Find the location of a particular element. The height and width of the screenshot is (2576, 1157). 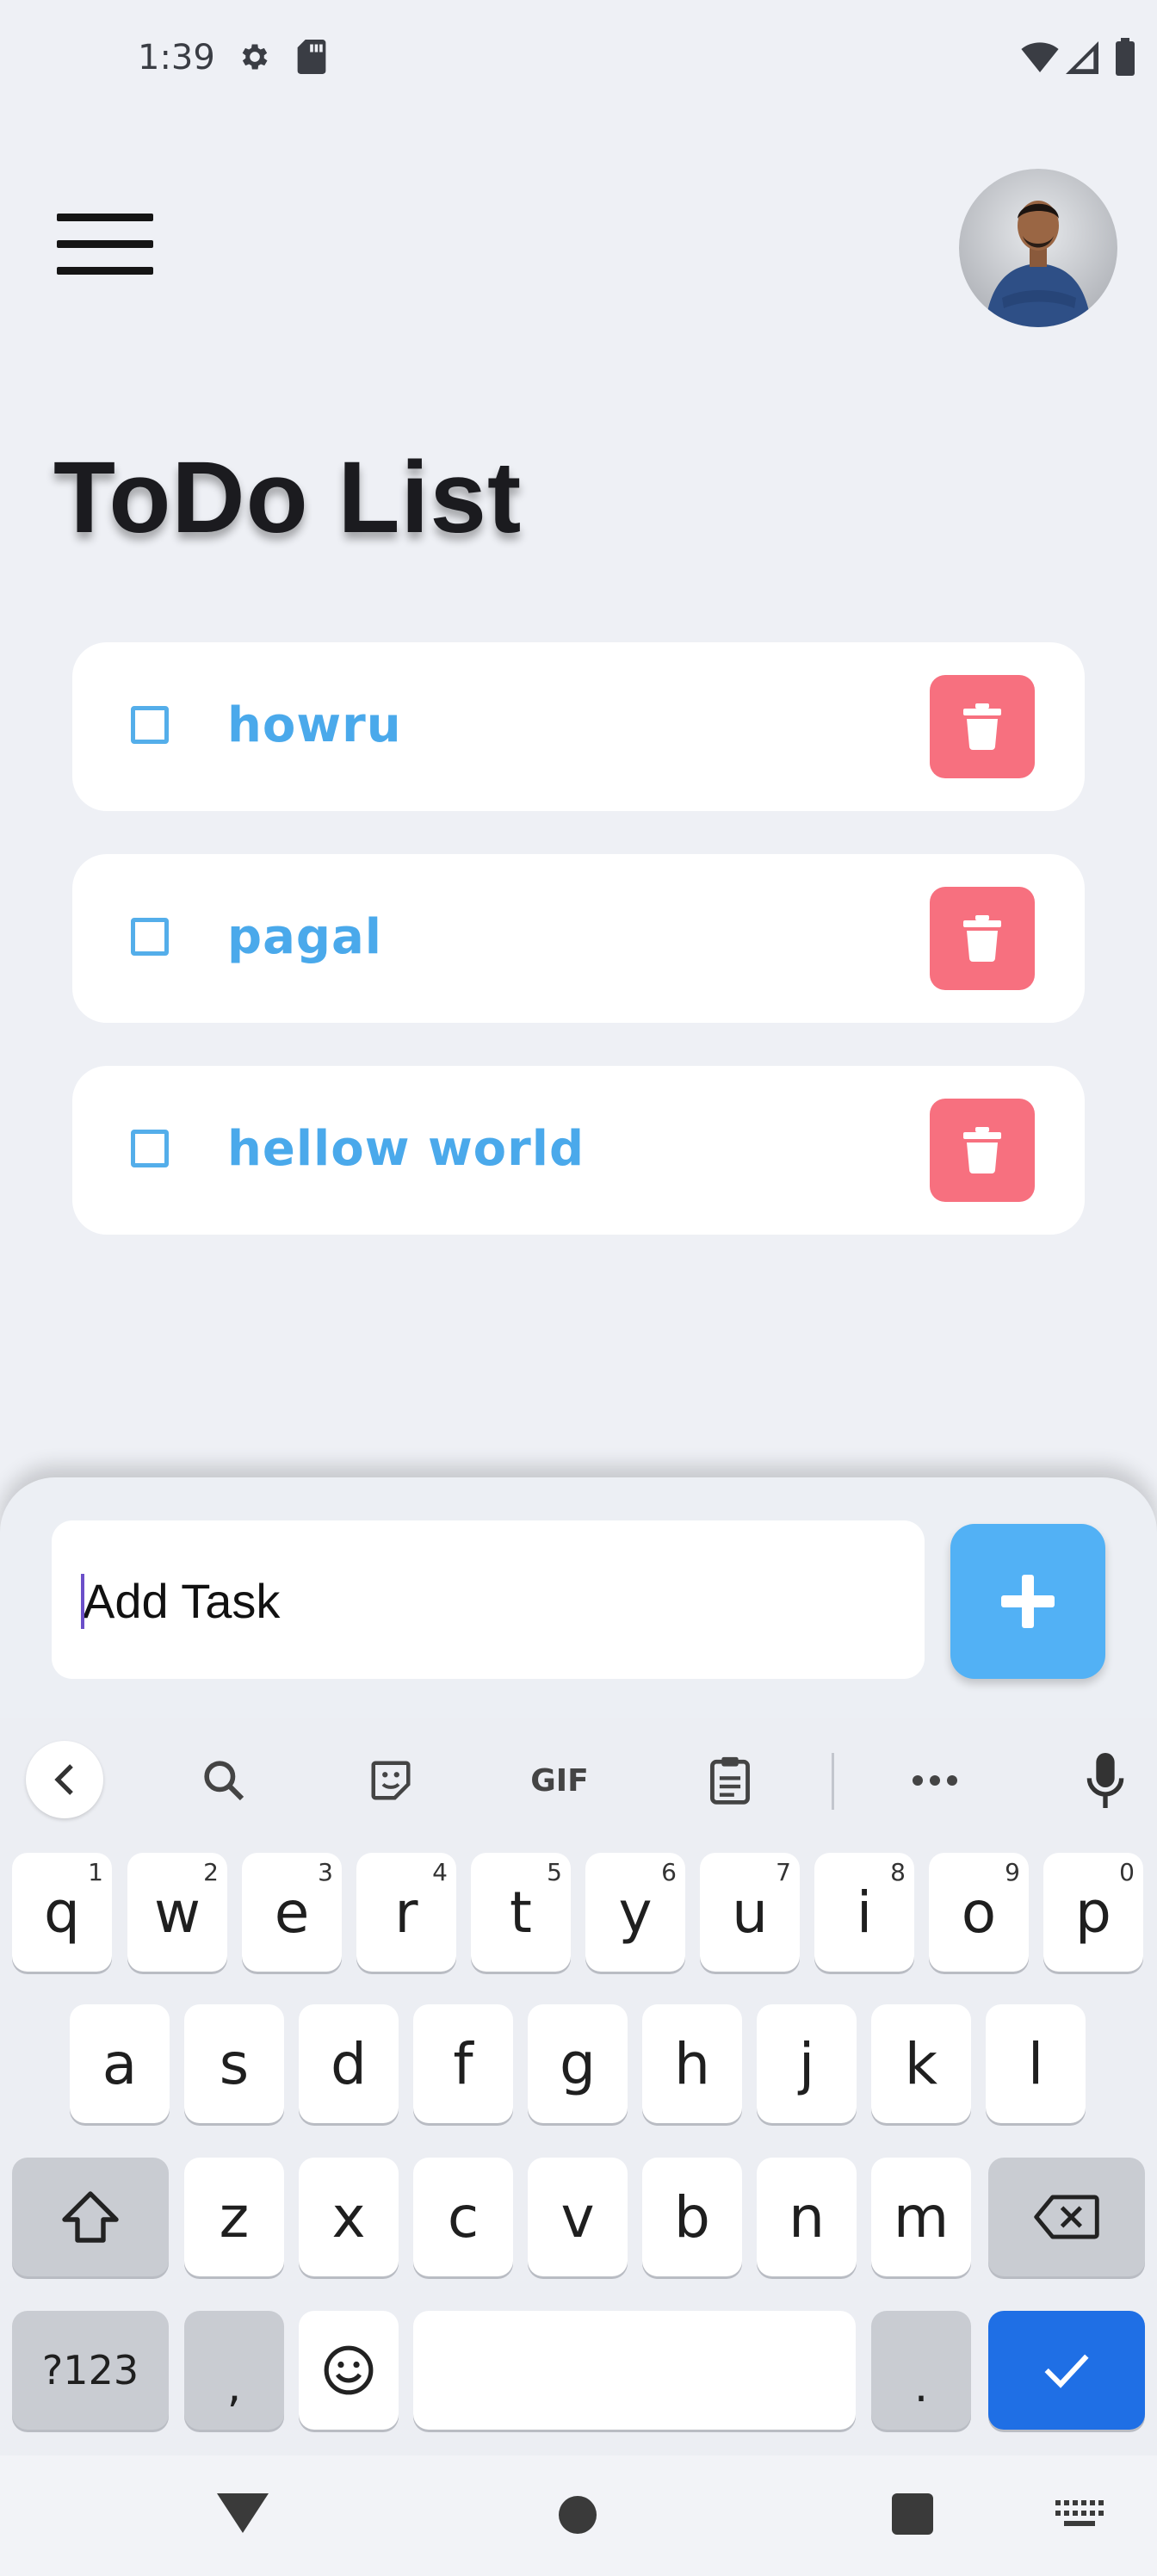

key-label: ?123 is located at coordinates (90, 2370).